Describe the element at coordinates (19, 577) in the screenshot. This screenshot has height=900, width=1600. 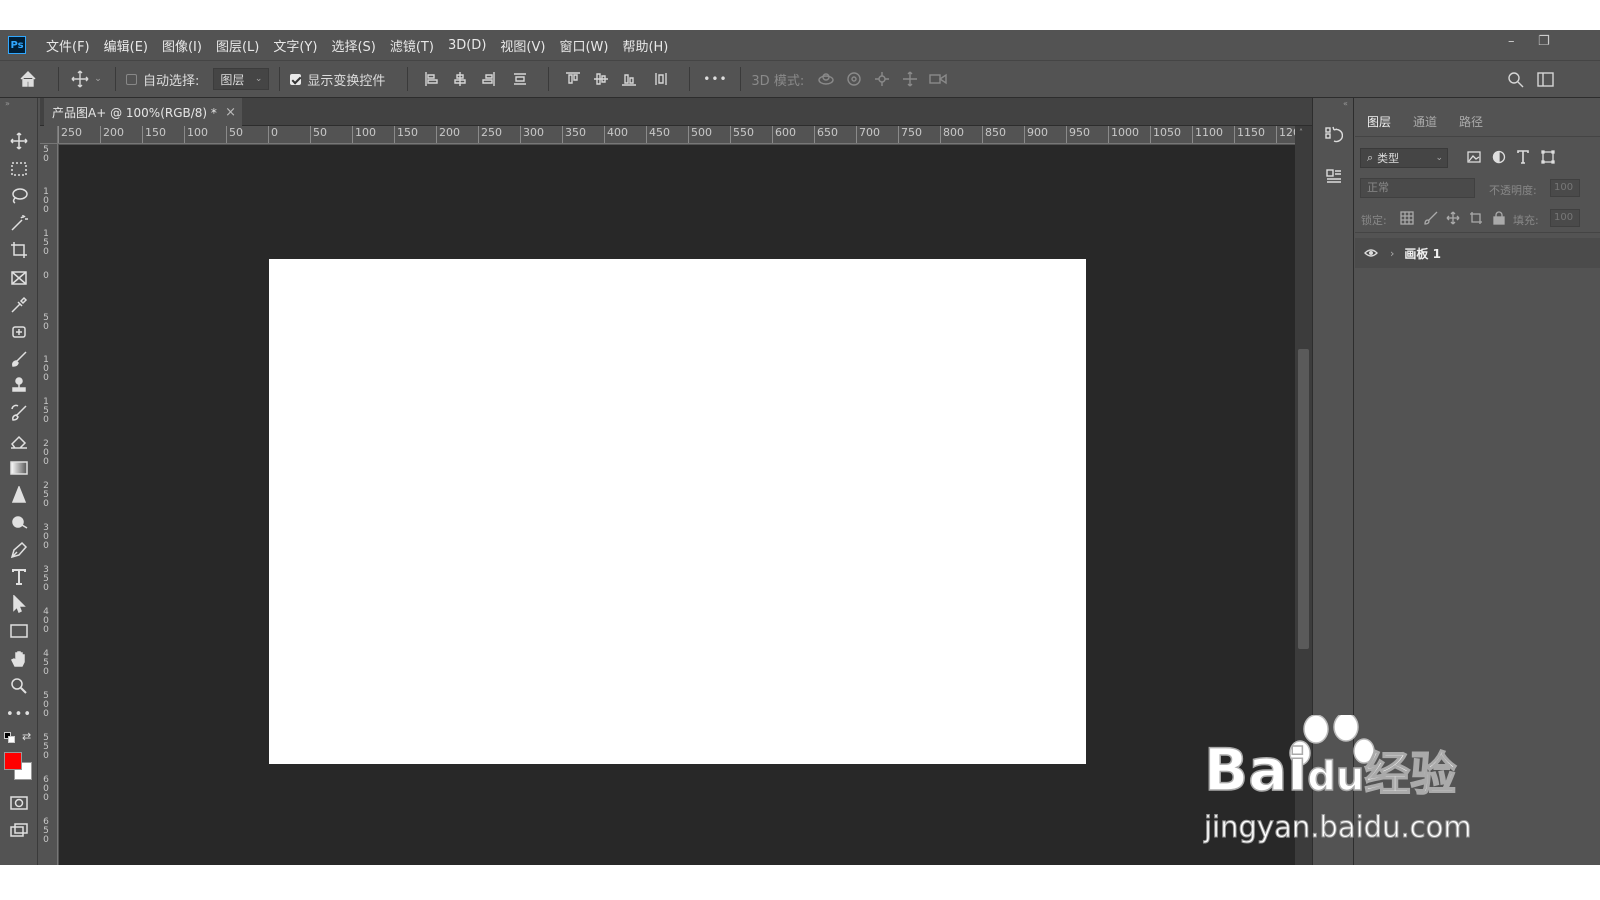
I see `type-icon` at that location.